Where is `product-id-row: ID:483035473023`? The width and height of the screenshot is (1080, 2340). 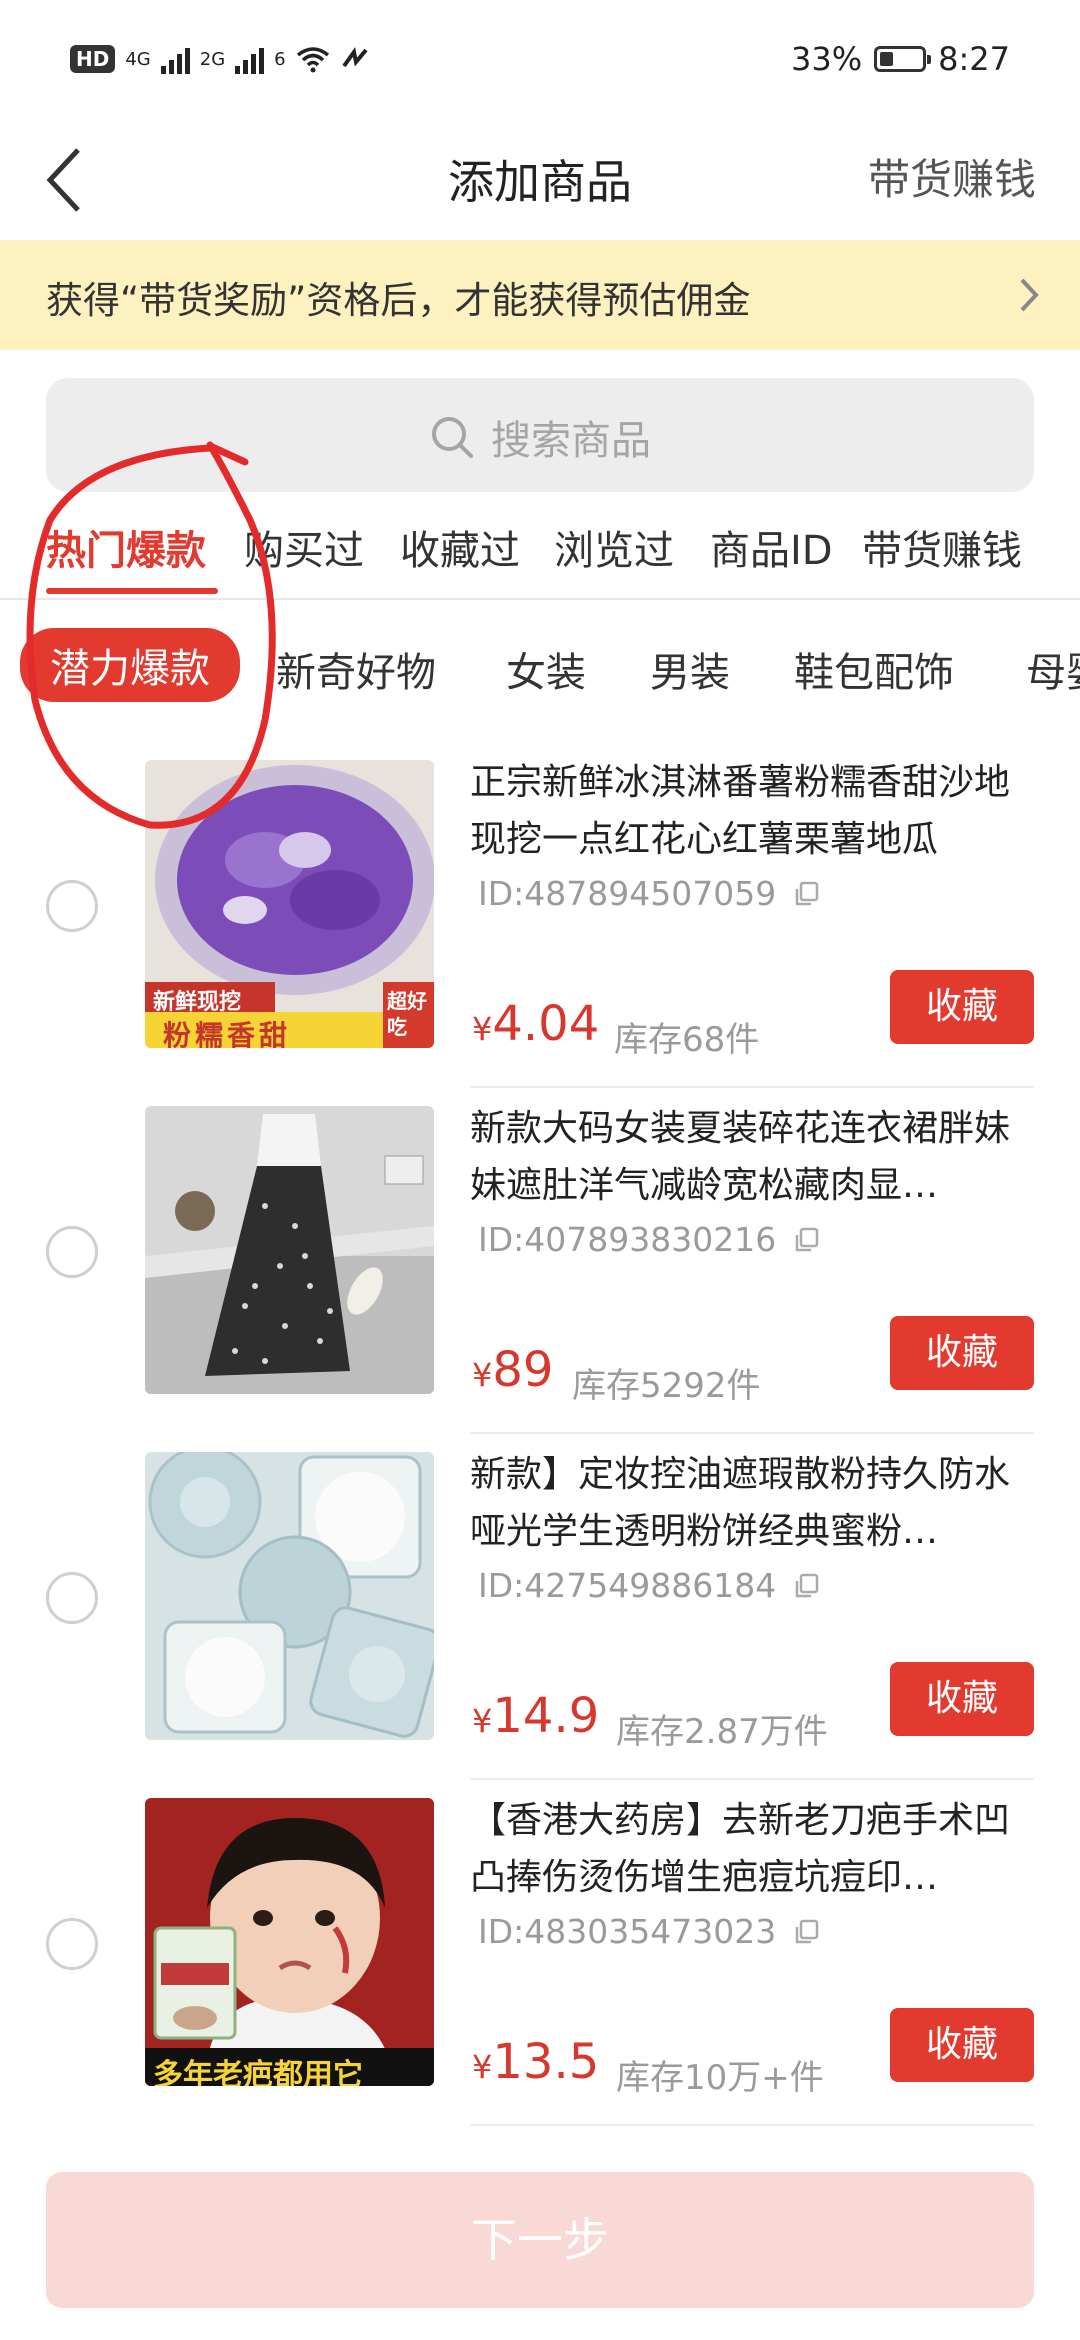
product-id-row: ID:483035473023 is located at coordinates (649, 1931).